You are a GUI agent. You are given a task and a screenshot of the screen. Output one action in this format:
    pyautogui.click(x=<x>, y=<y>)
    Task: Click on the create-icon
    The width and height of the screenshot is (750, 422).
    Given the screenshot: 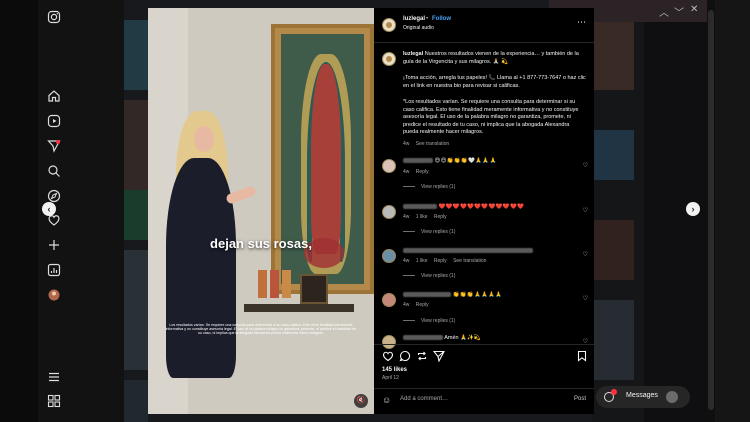 What is the action you would take?
    pyautogui.click(x=54, y=245)
    